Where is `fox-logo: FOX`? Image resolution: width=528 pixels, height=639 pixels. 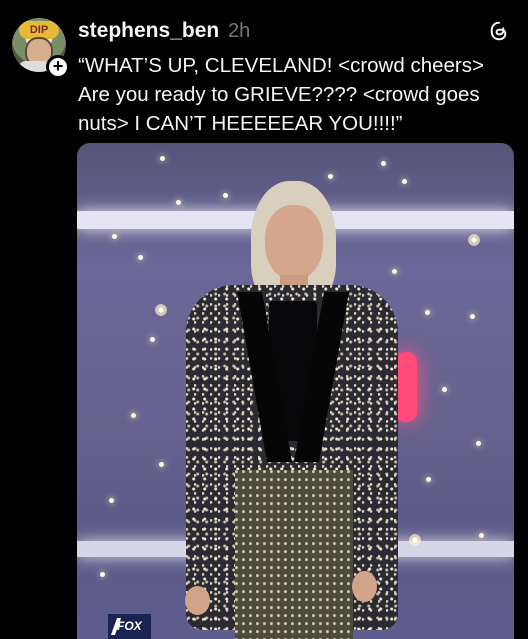 fox-logo: FOX is located at coordinates (129, 626).